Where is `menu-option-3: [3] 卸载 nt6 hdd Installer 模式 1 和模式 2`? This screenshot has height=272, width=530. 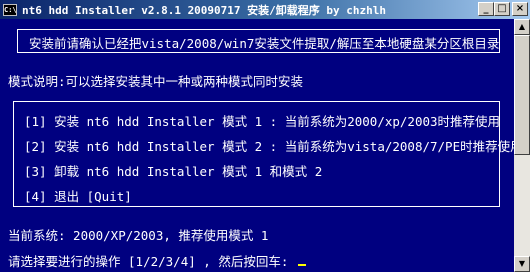 menu-option-3: [3] 卸载 nt6 hdd Installer 模式 1 和模式 2 is located at coordinates (173, 171).